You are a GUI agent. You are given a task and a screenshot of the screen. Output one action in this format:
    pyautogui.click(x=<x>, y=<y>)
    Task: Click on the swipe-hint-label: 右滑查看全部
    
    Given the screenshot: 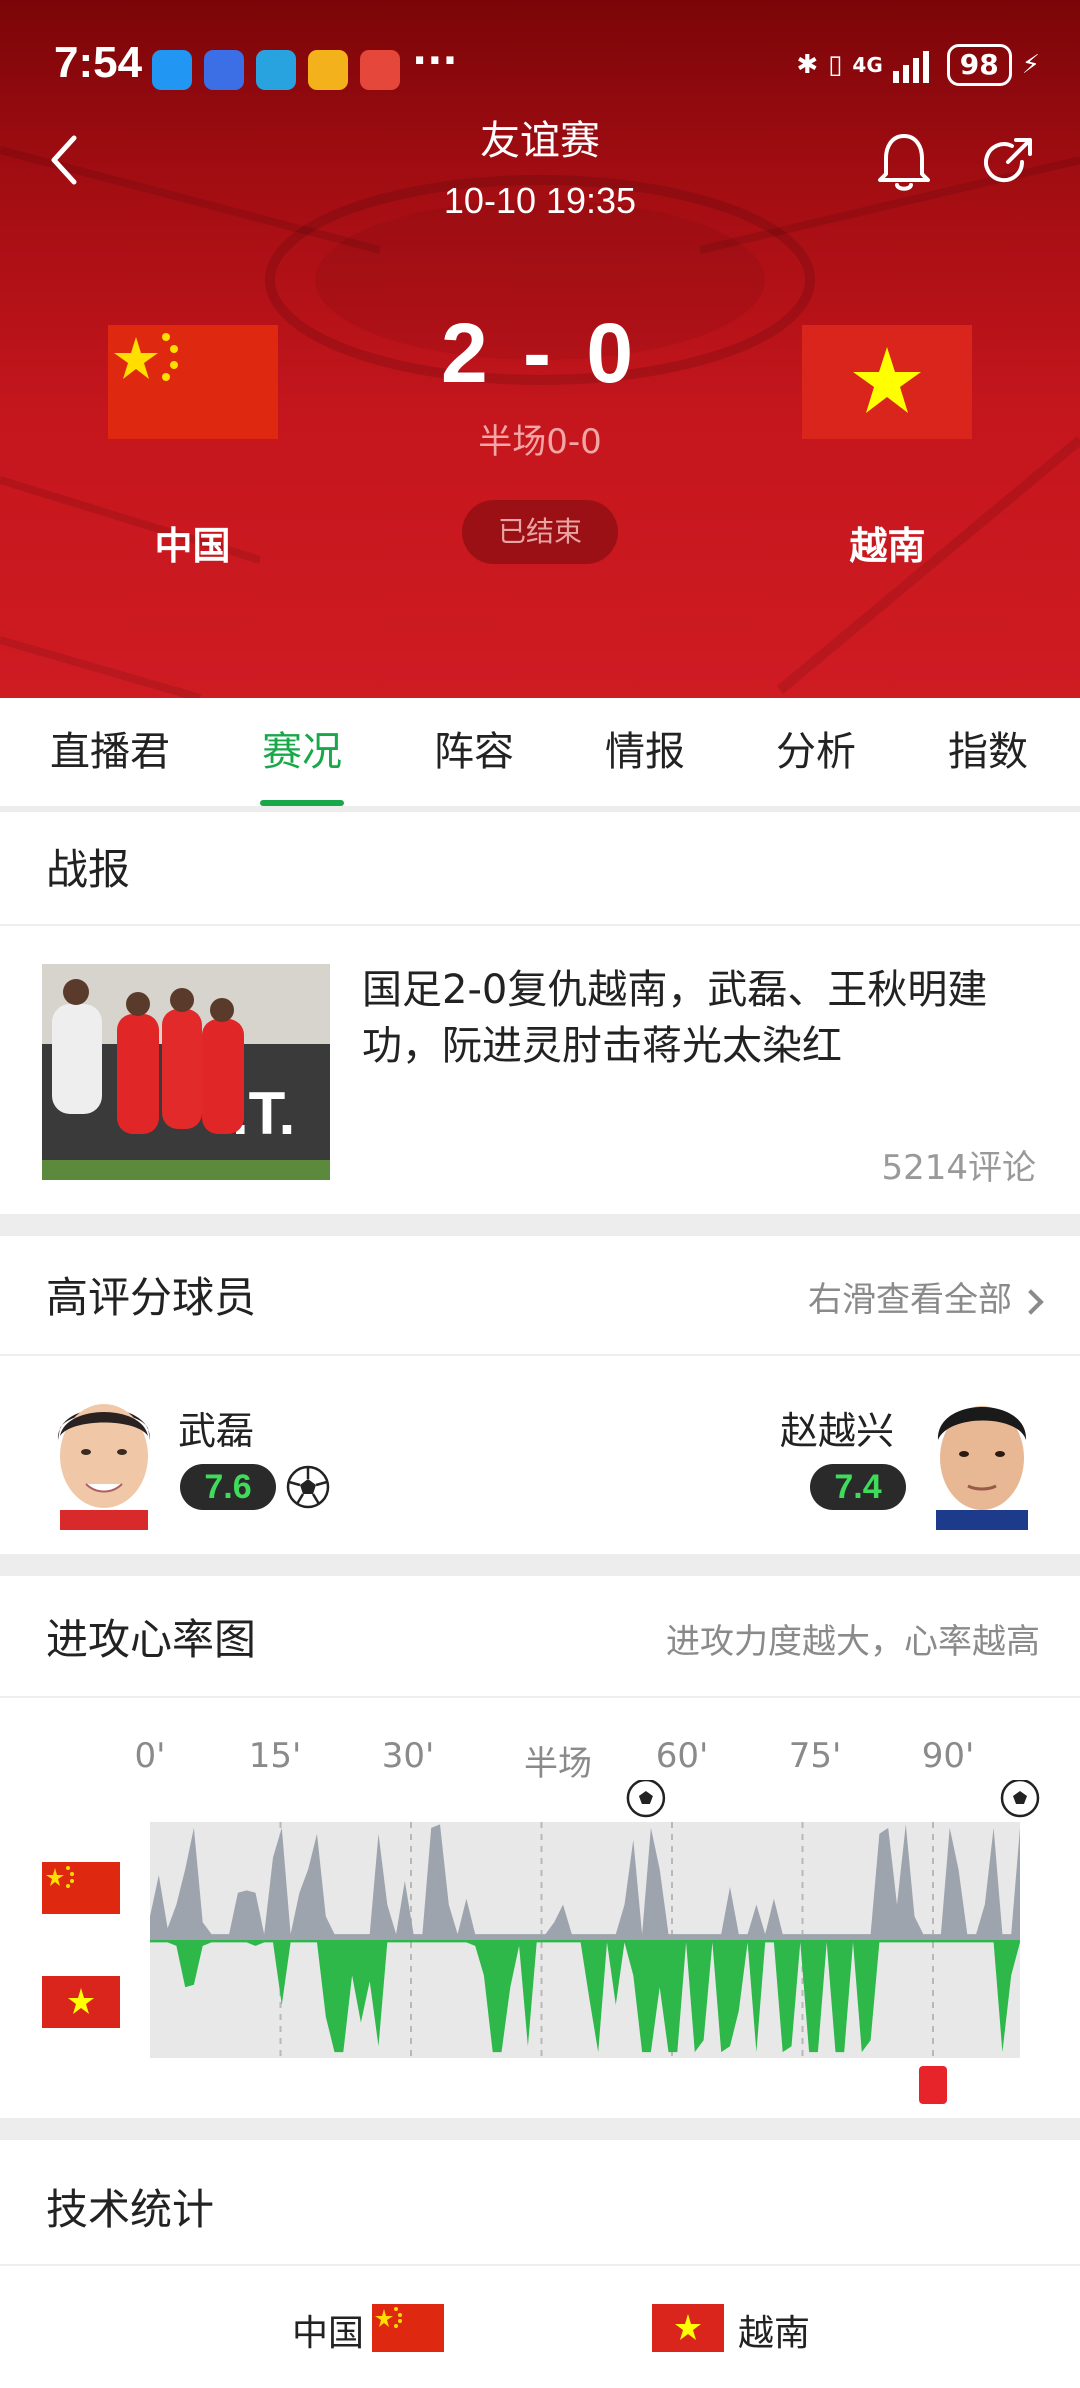 What is the action you would take?
    pyautogui.click(x=910, y=1300)
    